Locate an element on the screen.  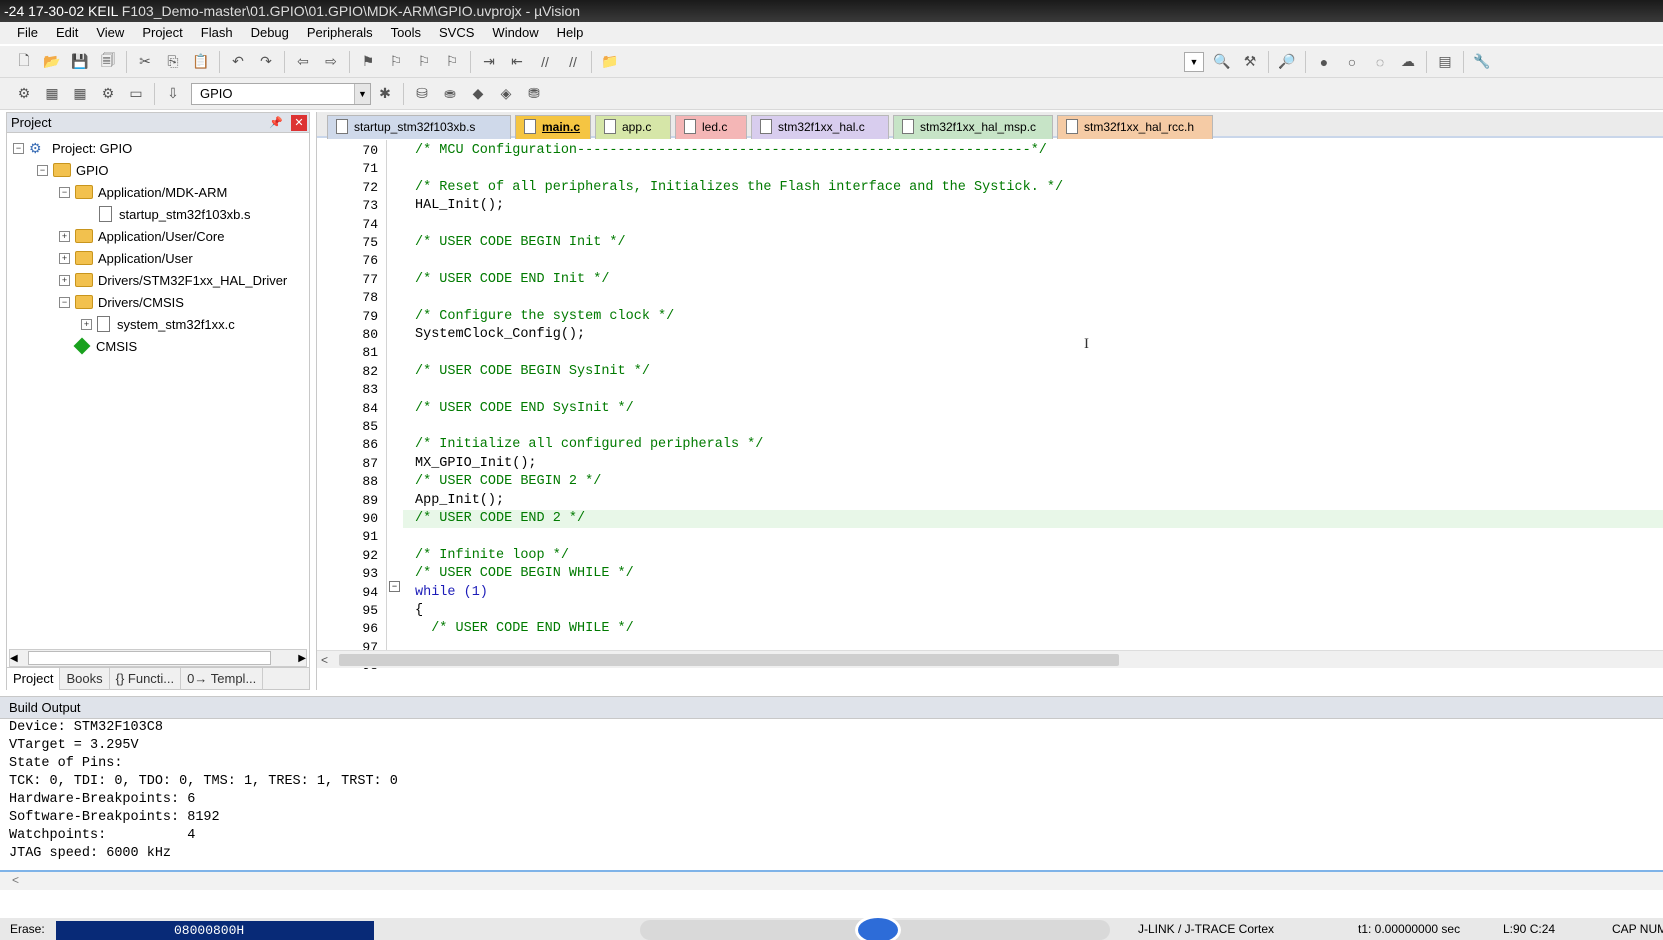
tree-node-project: − ⚙ Project: GPIO is located at coordinates (72, 148).